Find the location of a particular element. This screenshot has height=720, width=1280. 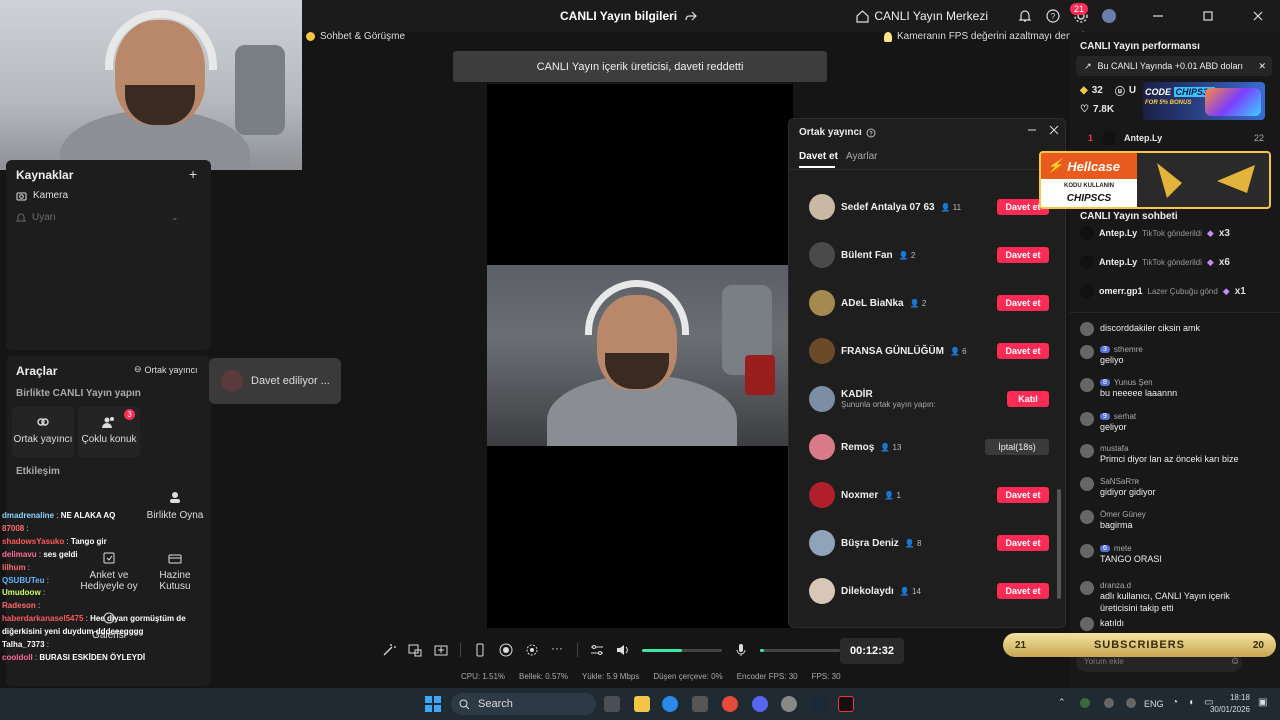

scrollbar is located at coordinates (1059, 544).